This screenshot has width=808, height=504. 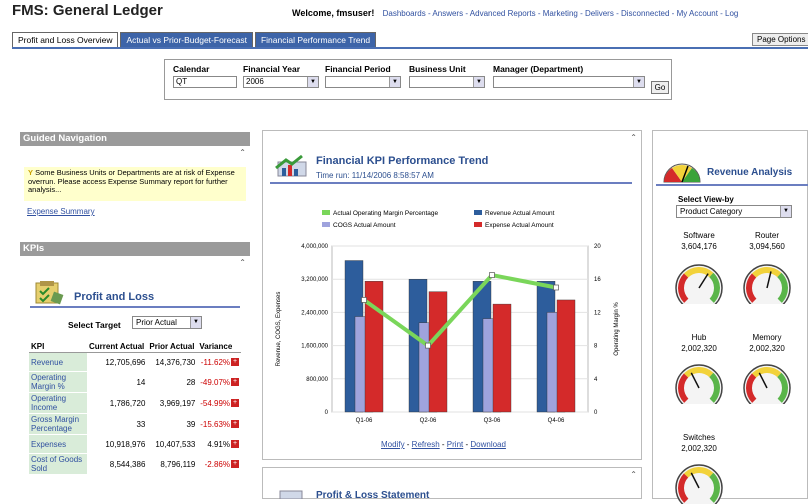 I want to click on guided-navigation-title: Guided Navigation, so click(x=135, y=139).